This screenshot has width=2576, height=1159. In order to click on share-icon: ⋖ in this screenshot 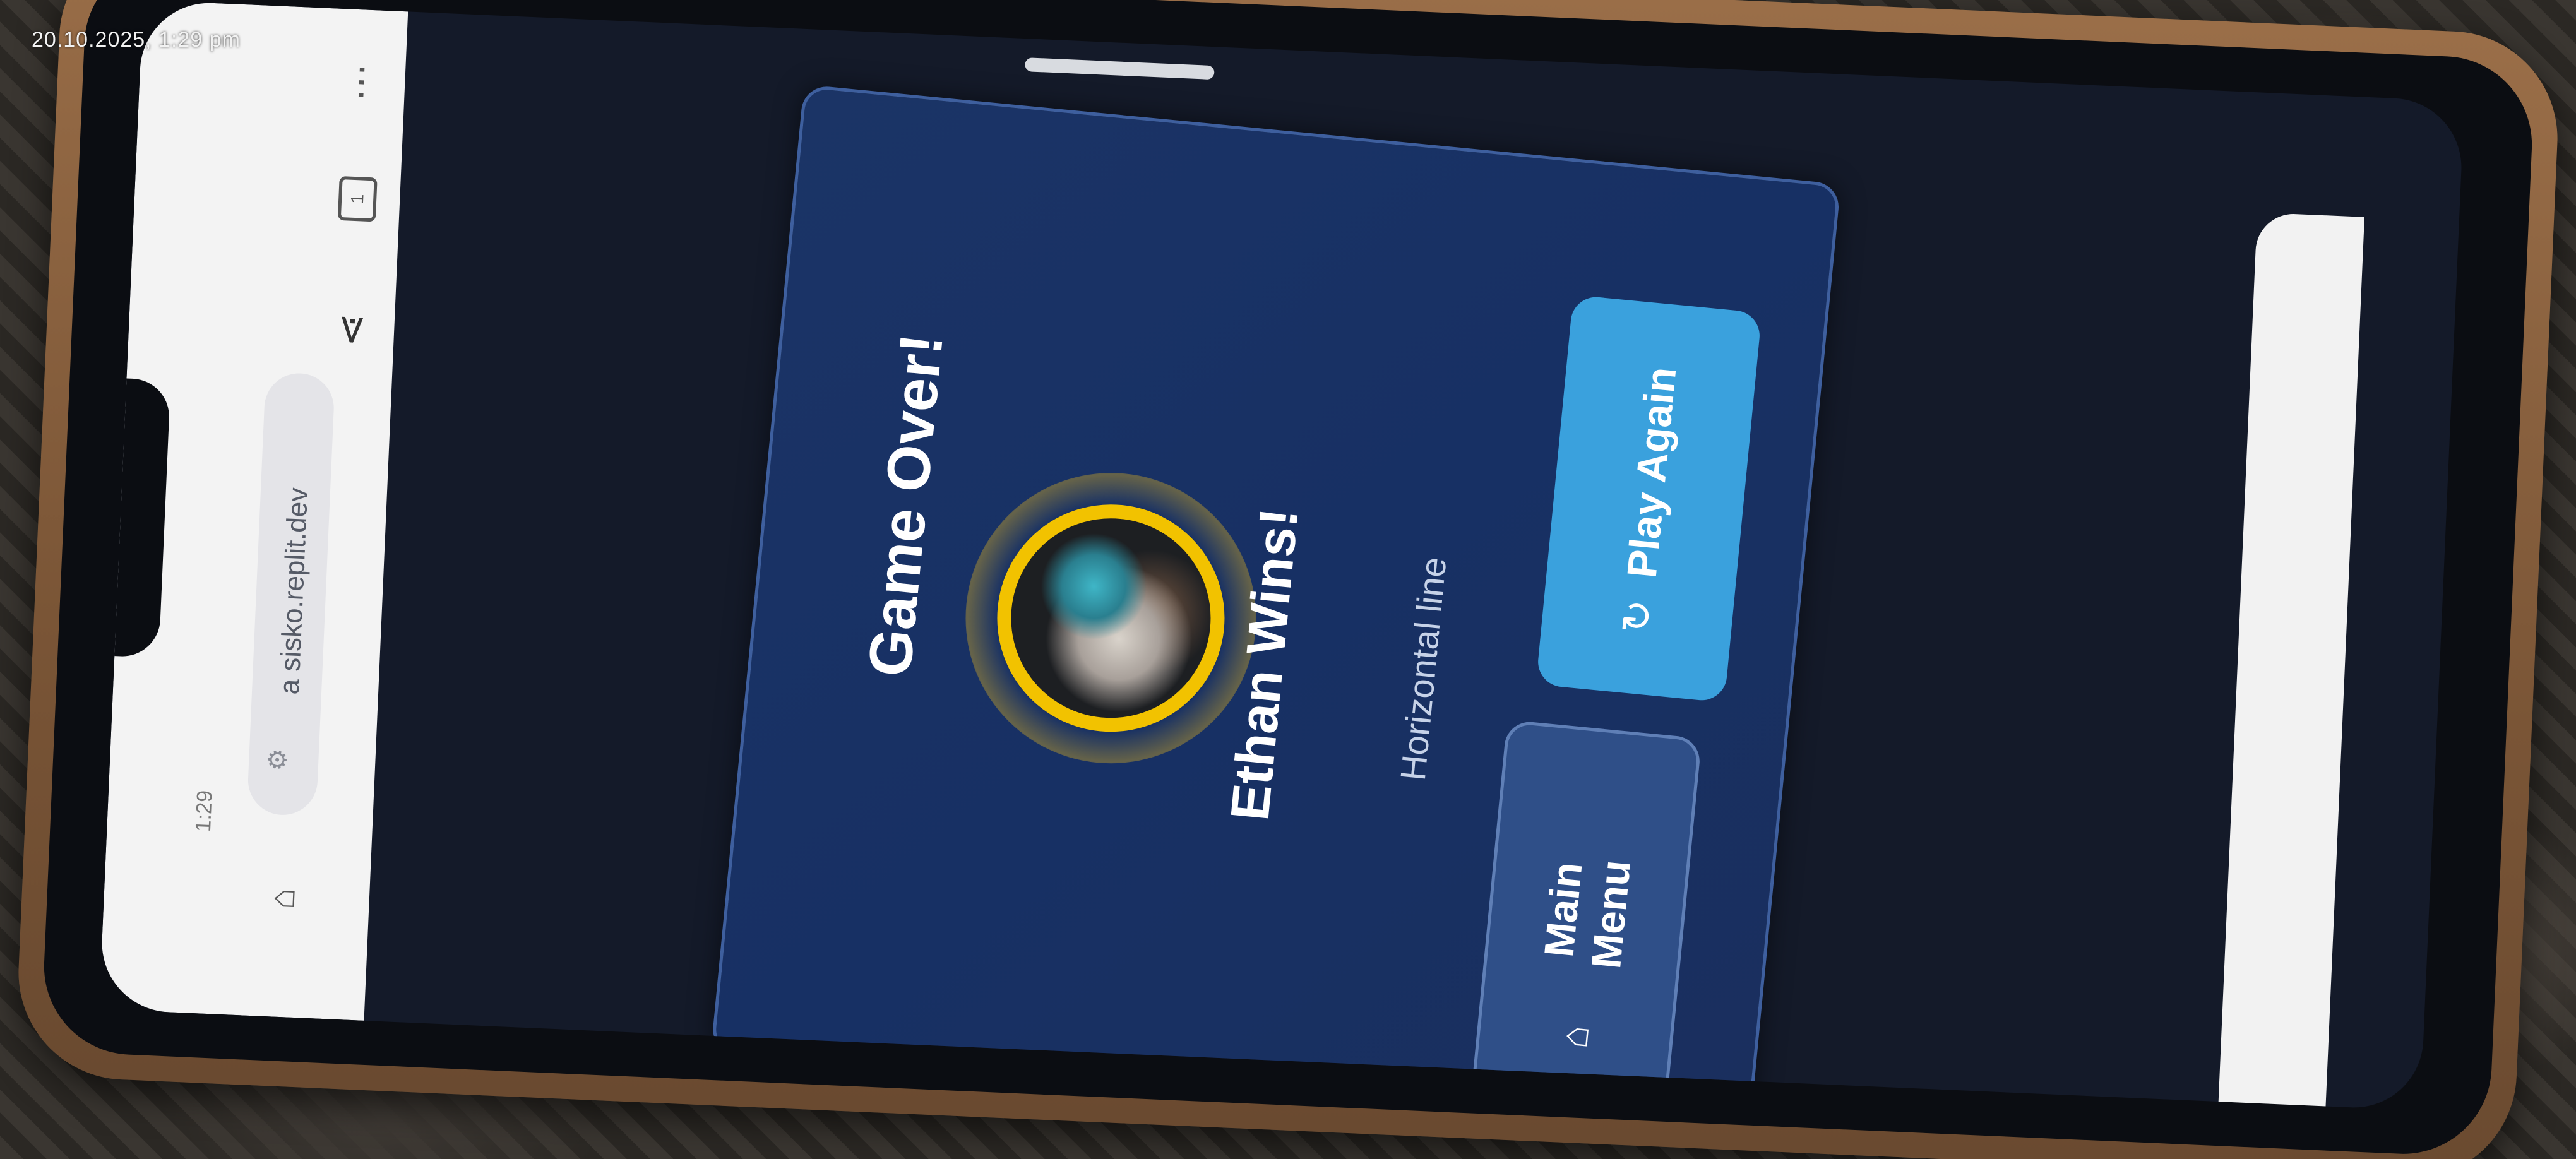, I will do `click(350, 330)`.